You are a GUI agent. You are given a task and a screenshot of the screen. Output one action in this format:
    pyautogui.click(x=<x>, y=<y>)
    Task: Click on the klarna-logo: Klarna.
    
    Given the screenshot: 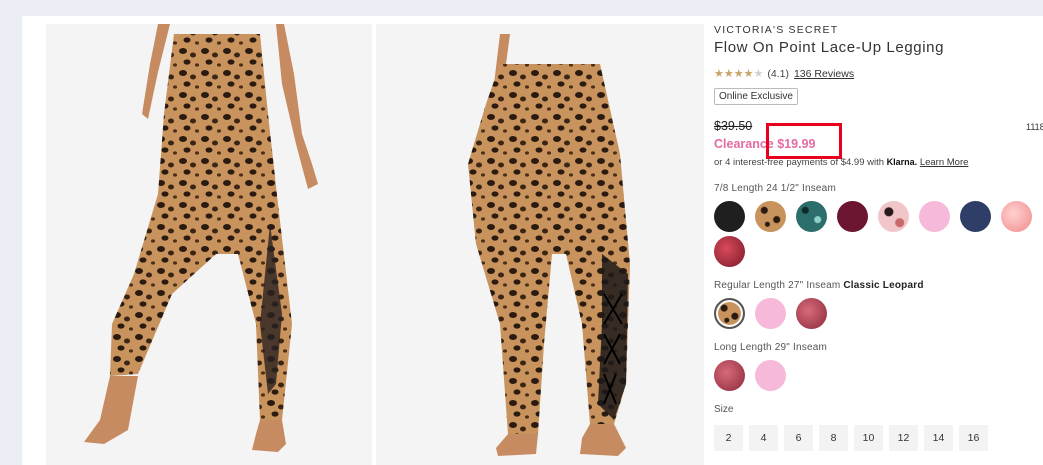 What is the action you would take?
    pyautogui.click(x=902, y=162)
    